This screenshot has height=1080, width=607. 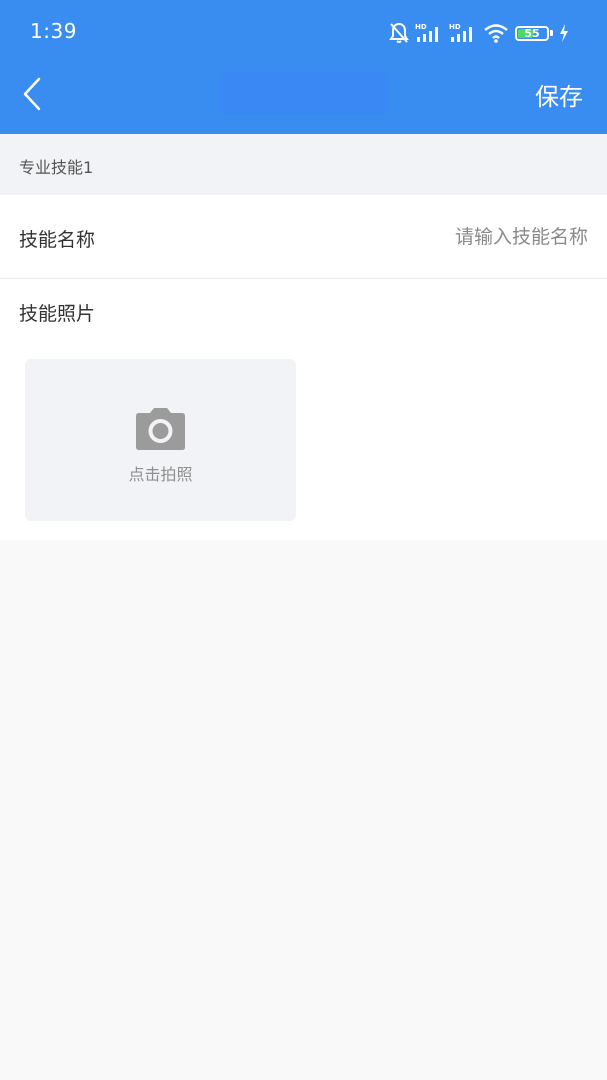 What do you see at coordinates (496, 33) in the screenshot?
I see `wifi-icon` at bounding box center [496, 33].